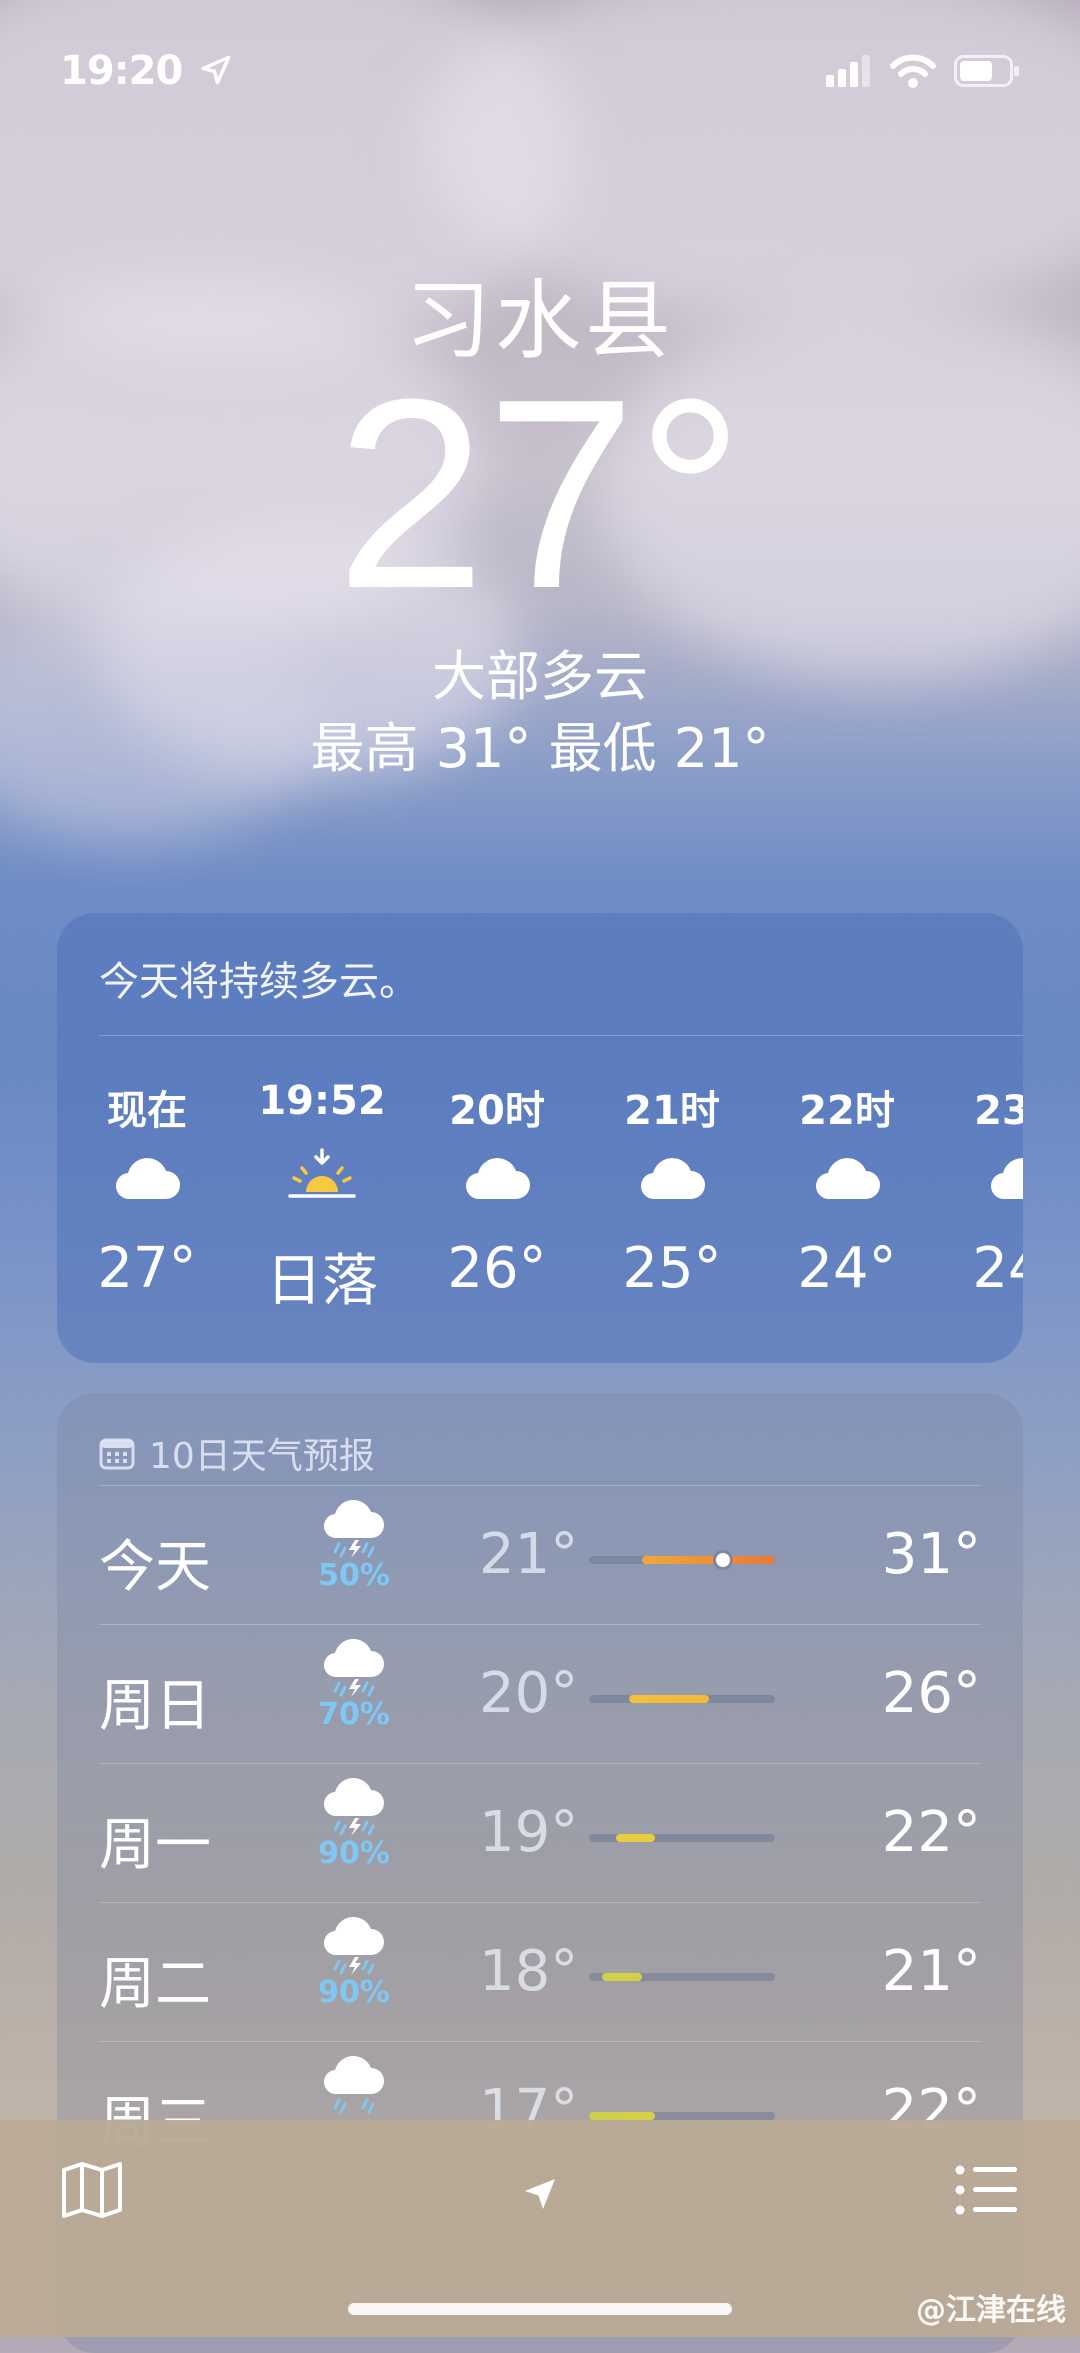 Image resolution: width=1080 pixels, height=2353 pixels. I want to click on forecast-day: 今天, so click(155, 1567).